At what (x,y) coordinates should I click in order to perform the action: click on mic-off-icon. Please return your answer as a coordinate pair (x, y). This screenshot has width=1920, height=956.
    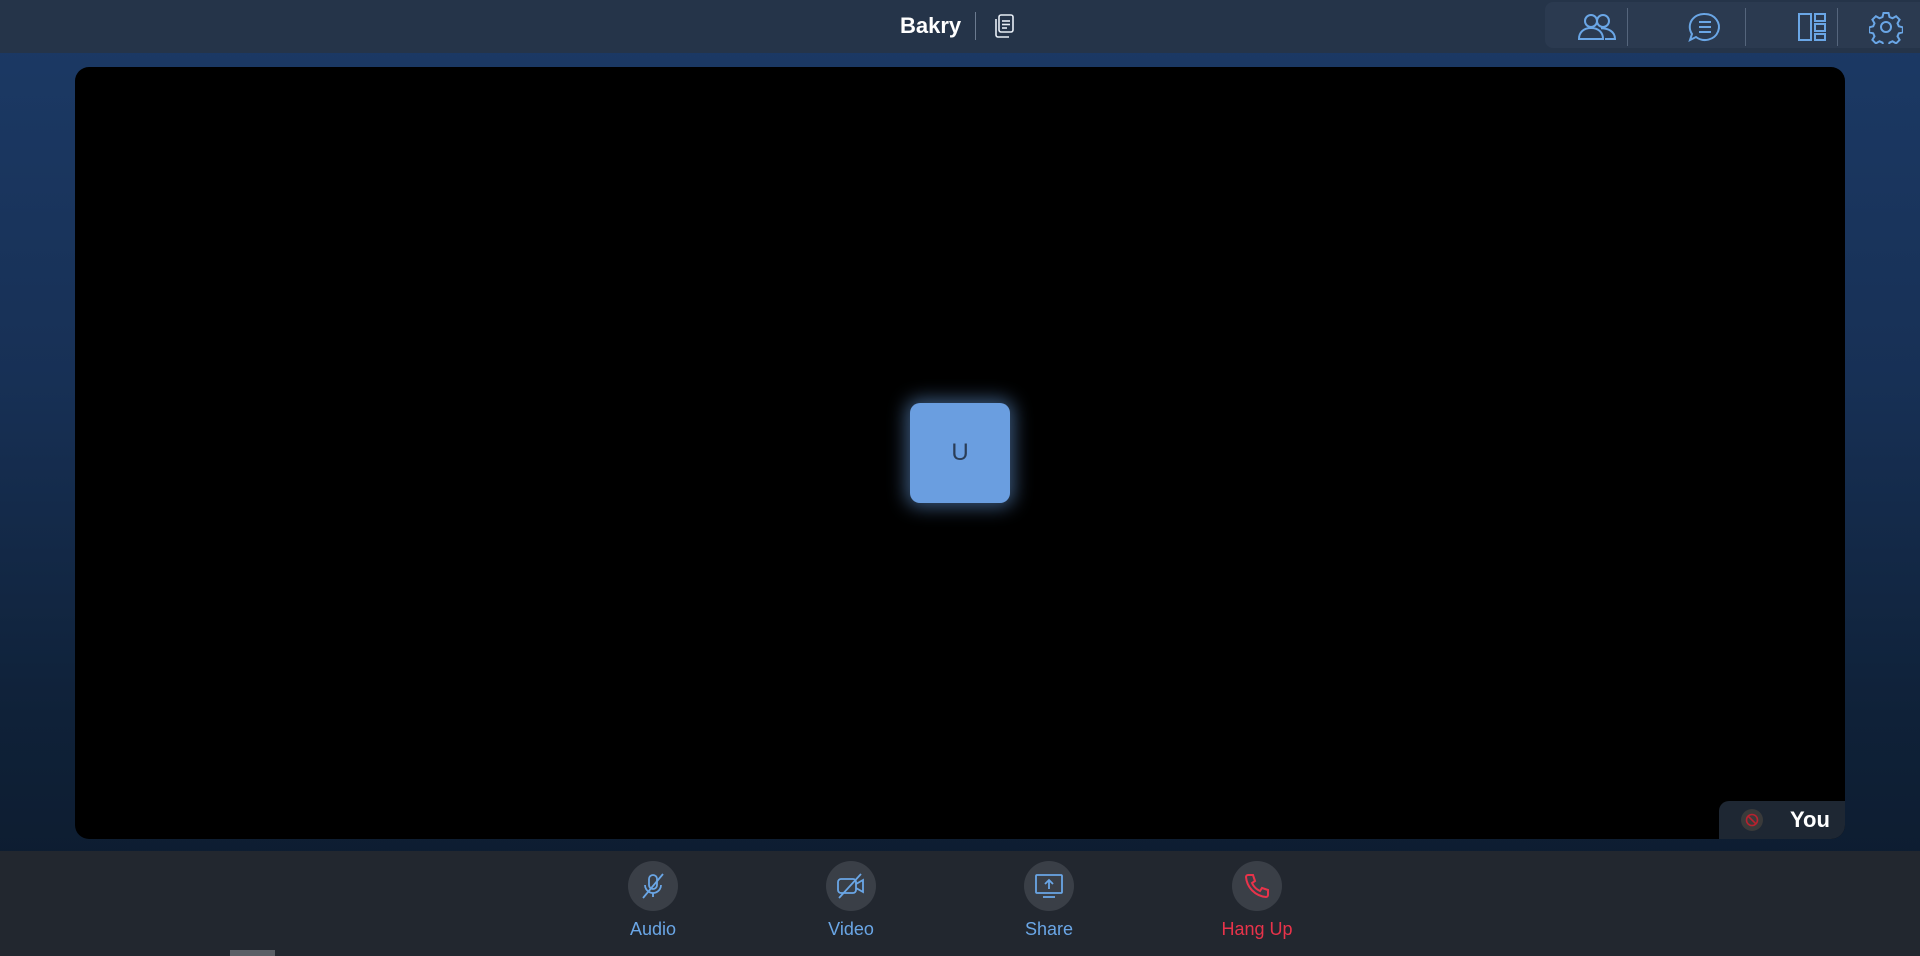
    Looking at the image, I should click on (653, 886).